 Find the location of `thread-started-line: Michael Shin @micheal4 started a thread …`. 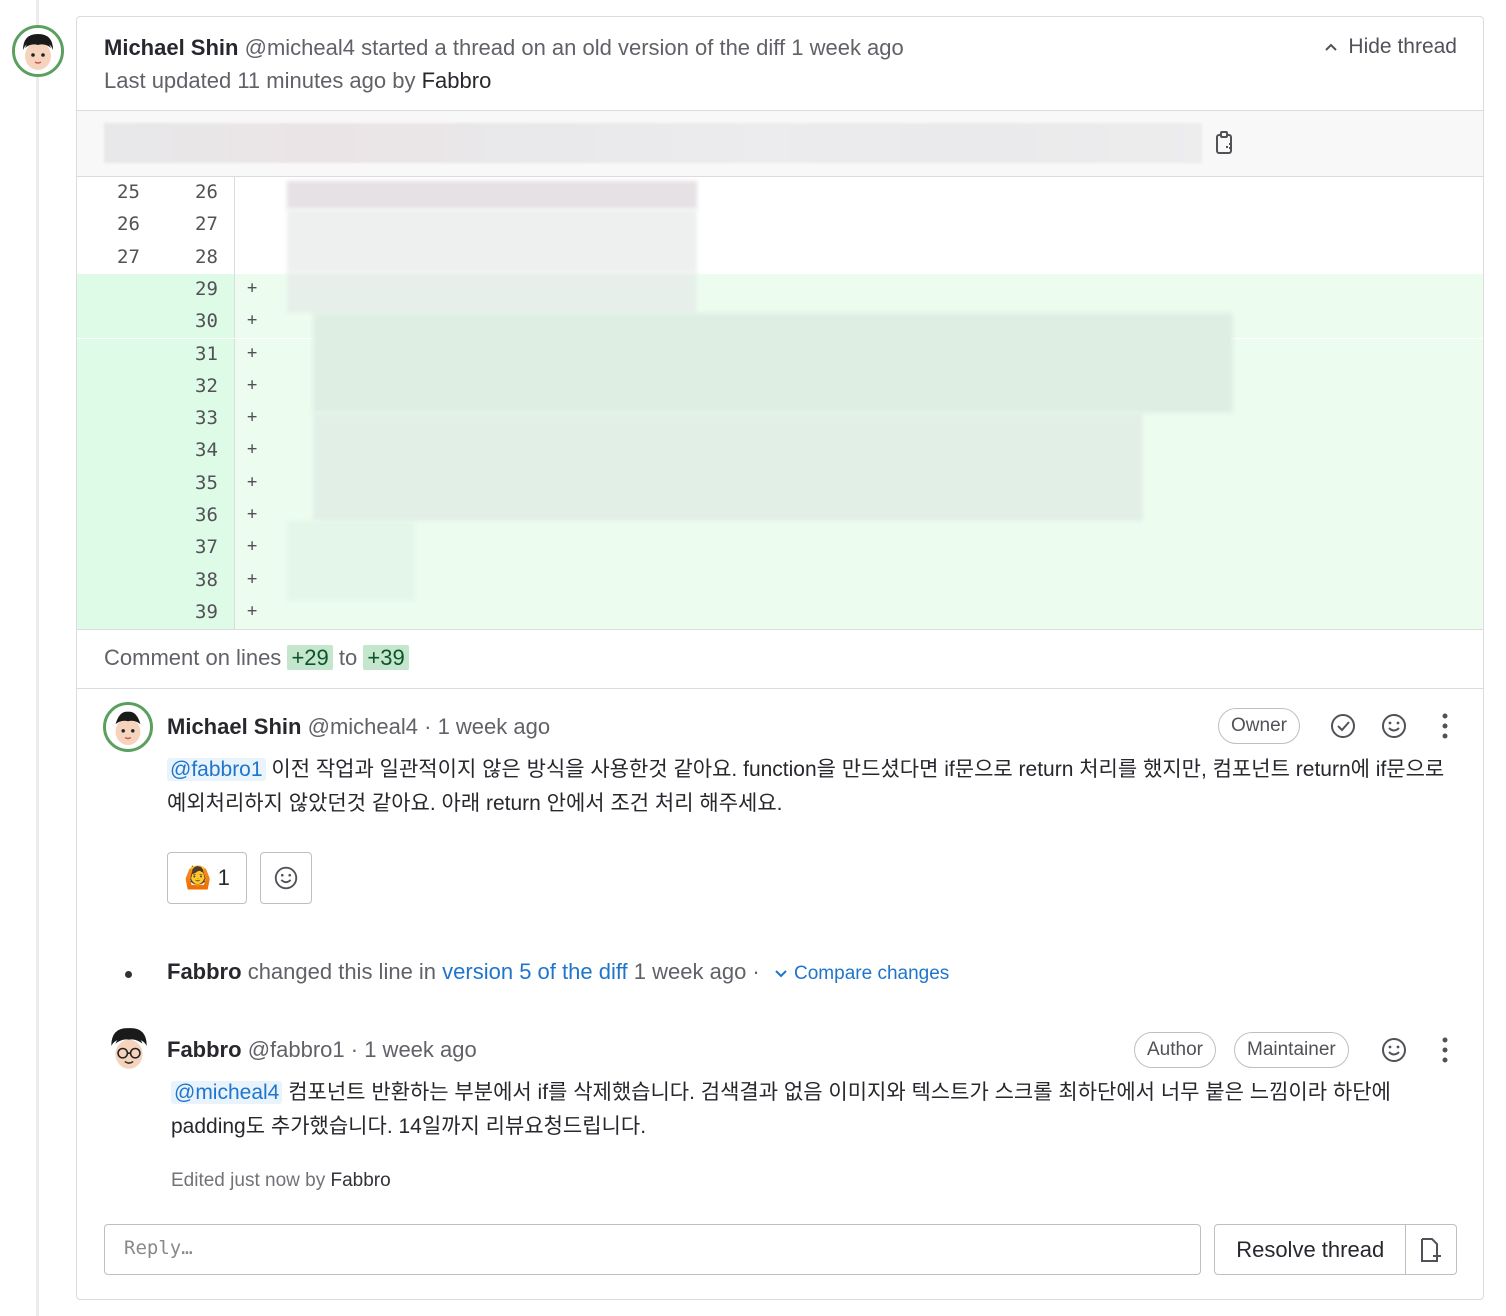

thread-started-line: Michael Shin @micheal4 started a thread … is located at coordinates (504, 48).